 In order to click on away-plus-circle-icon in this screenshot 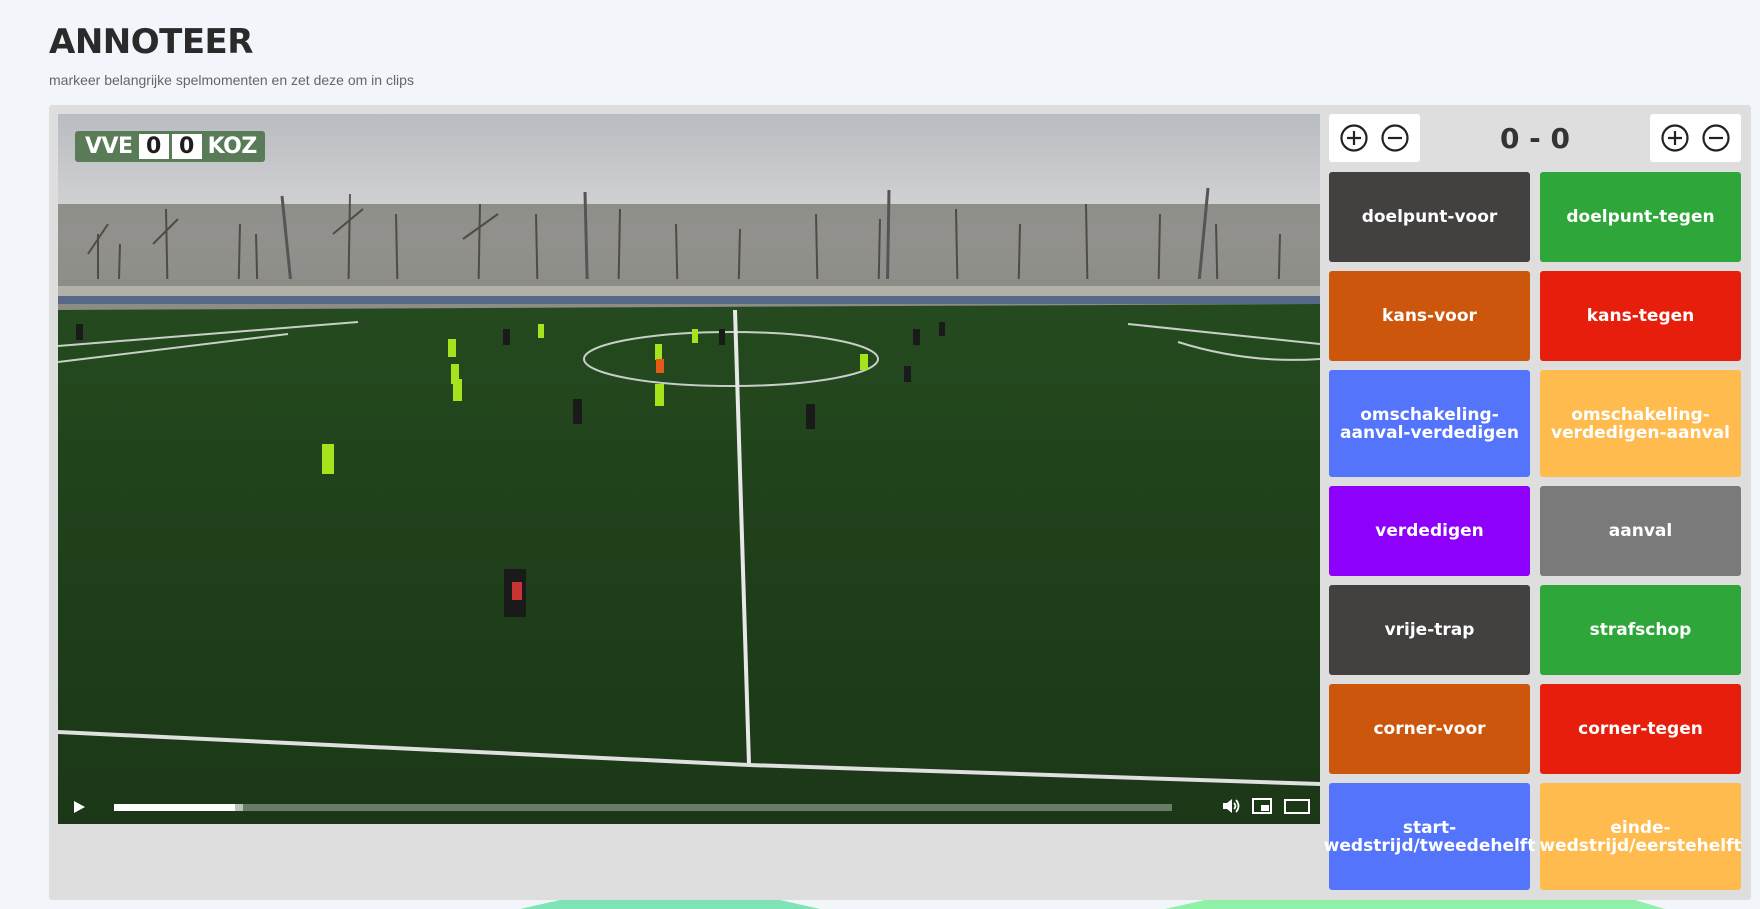, I will do `click(1675, 138)`.